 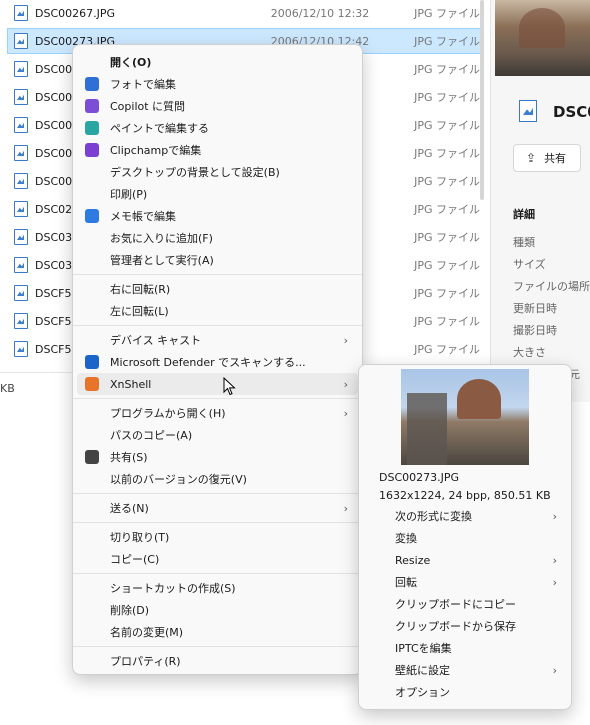 What do you see at coordinates (455, 626) in the screenshot?
I see `submenu-item-label: クリップボードから保存` at bounding box center [455, 626].